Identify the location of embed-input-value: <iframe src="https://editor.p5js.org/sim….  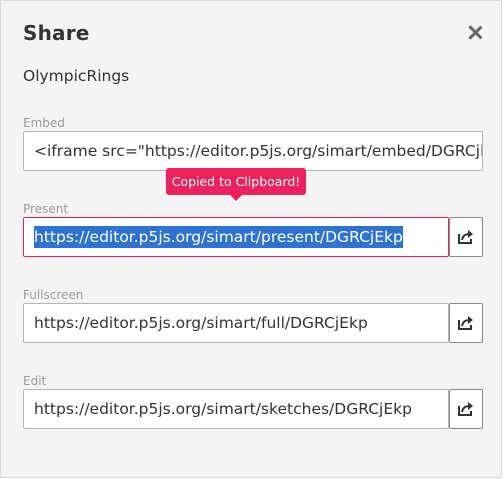
(258, 151).